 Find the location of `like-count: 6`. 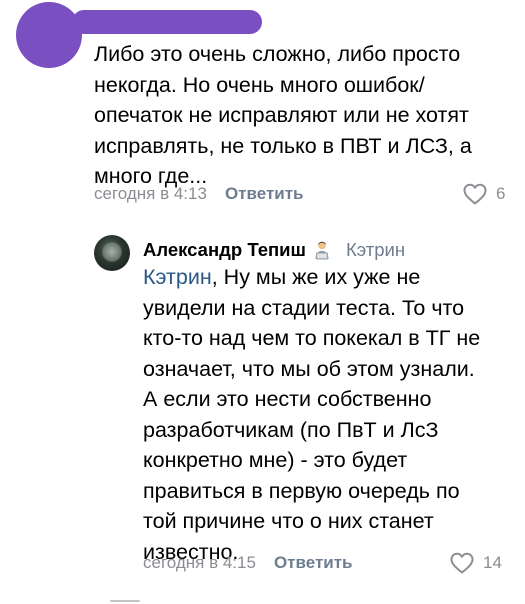

like-count: 6 is located at coordinates (501, 193).